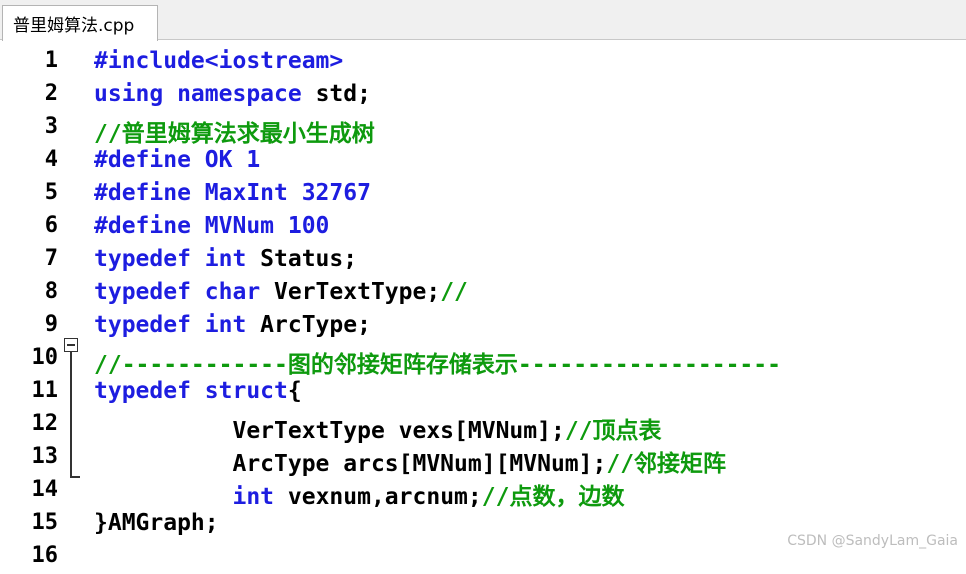  I want to click on identifier-token: VerTextType;, so click(357, 292).